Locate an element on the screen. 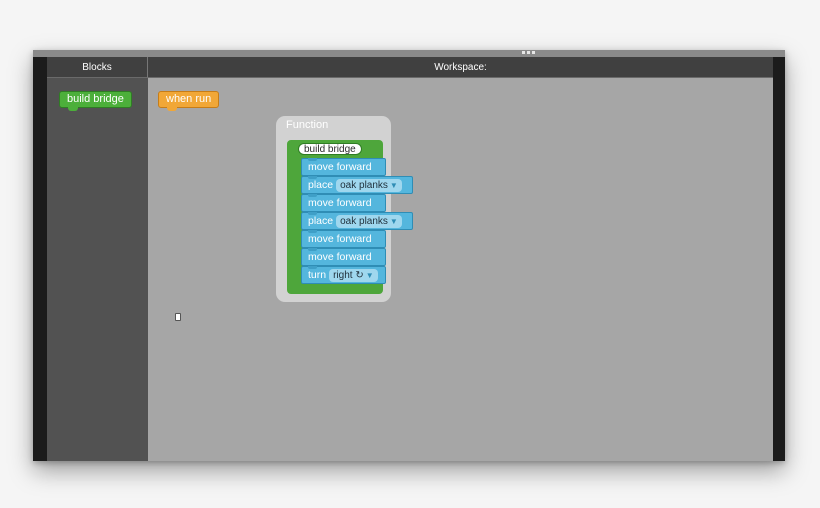 The width and height of the screenshot is (820, 508). function-title: Function is located at coordinates (307, 125).